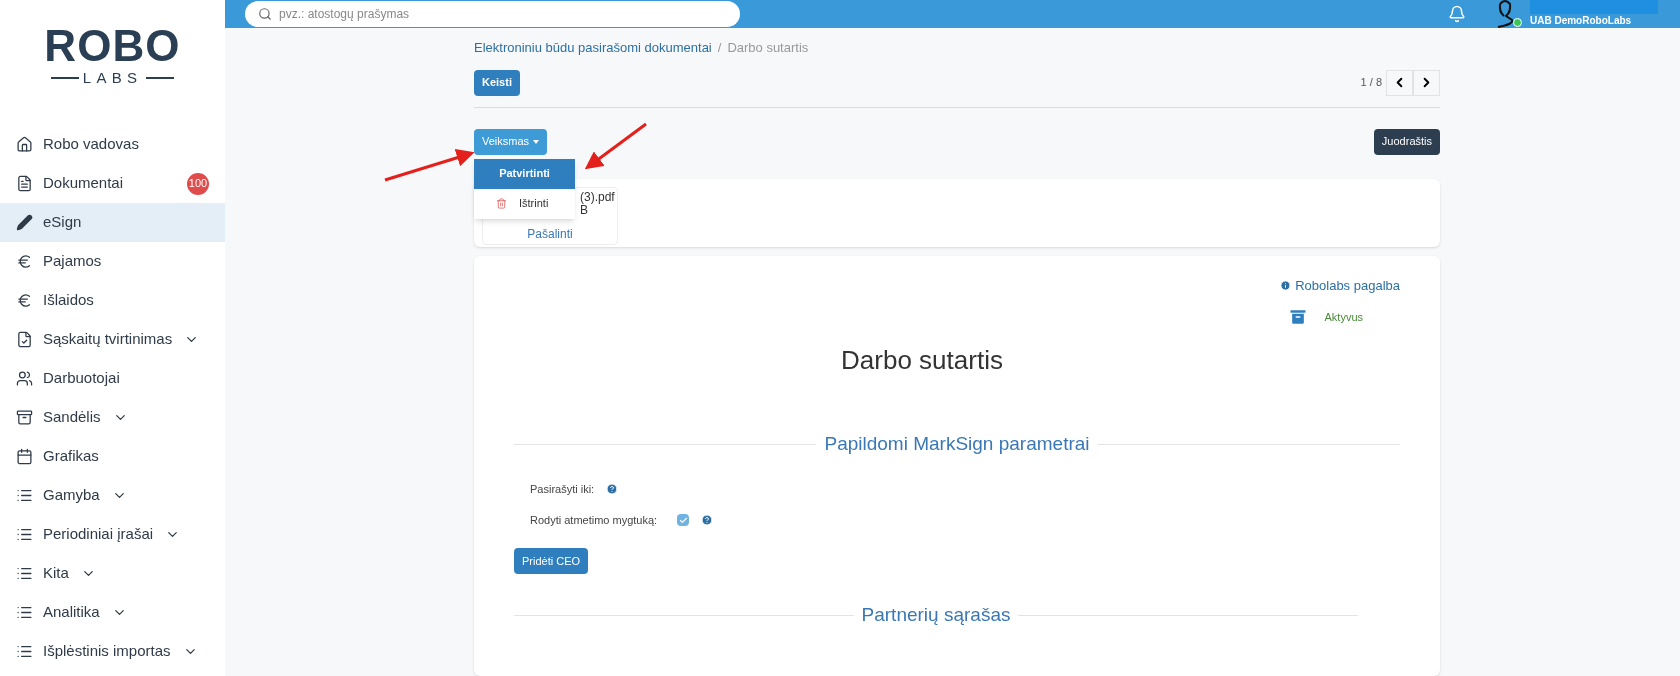 This screenshot has height=676, width=1680. What do you see at coordinates (1406, 141) in the screenshot?
I see `status-button: Juodraštis` at bounding box center [1406, 141].